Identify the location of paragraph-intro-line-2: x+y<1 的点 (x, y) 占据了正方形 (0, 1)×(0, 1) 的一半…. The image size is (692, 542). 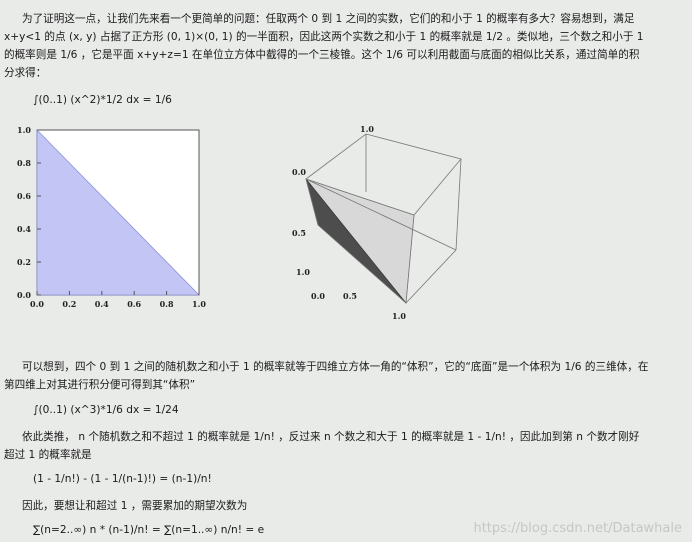
(324, 37).